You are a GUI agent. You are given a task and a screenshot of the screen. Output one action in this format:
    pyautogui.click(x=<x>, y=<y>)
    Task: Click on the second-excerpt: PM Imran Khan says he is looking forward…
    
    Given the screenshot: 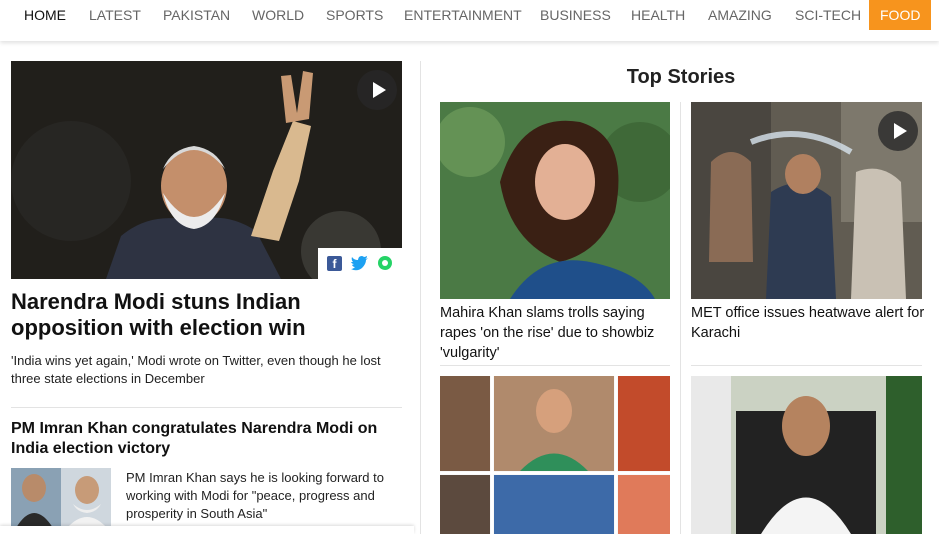 What is the action you would take?
    pyautogui.click(x=255, y=495)
    